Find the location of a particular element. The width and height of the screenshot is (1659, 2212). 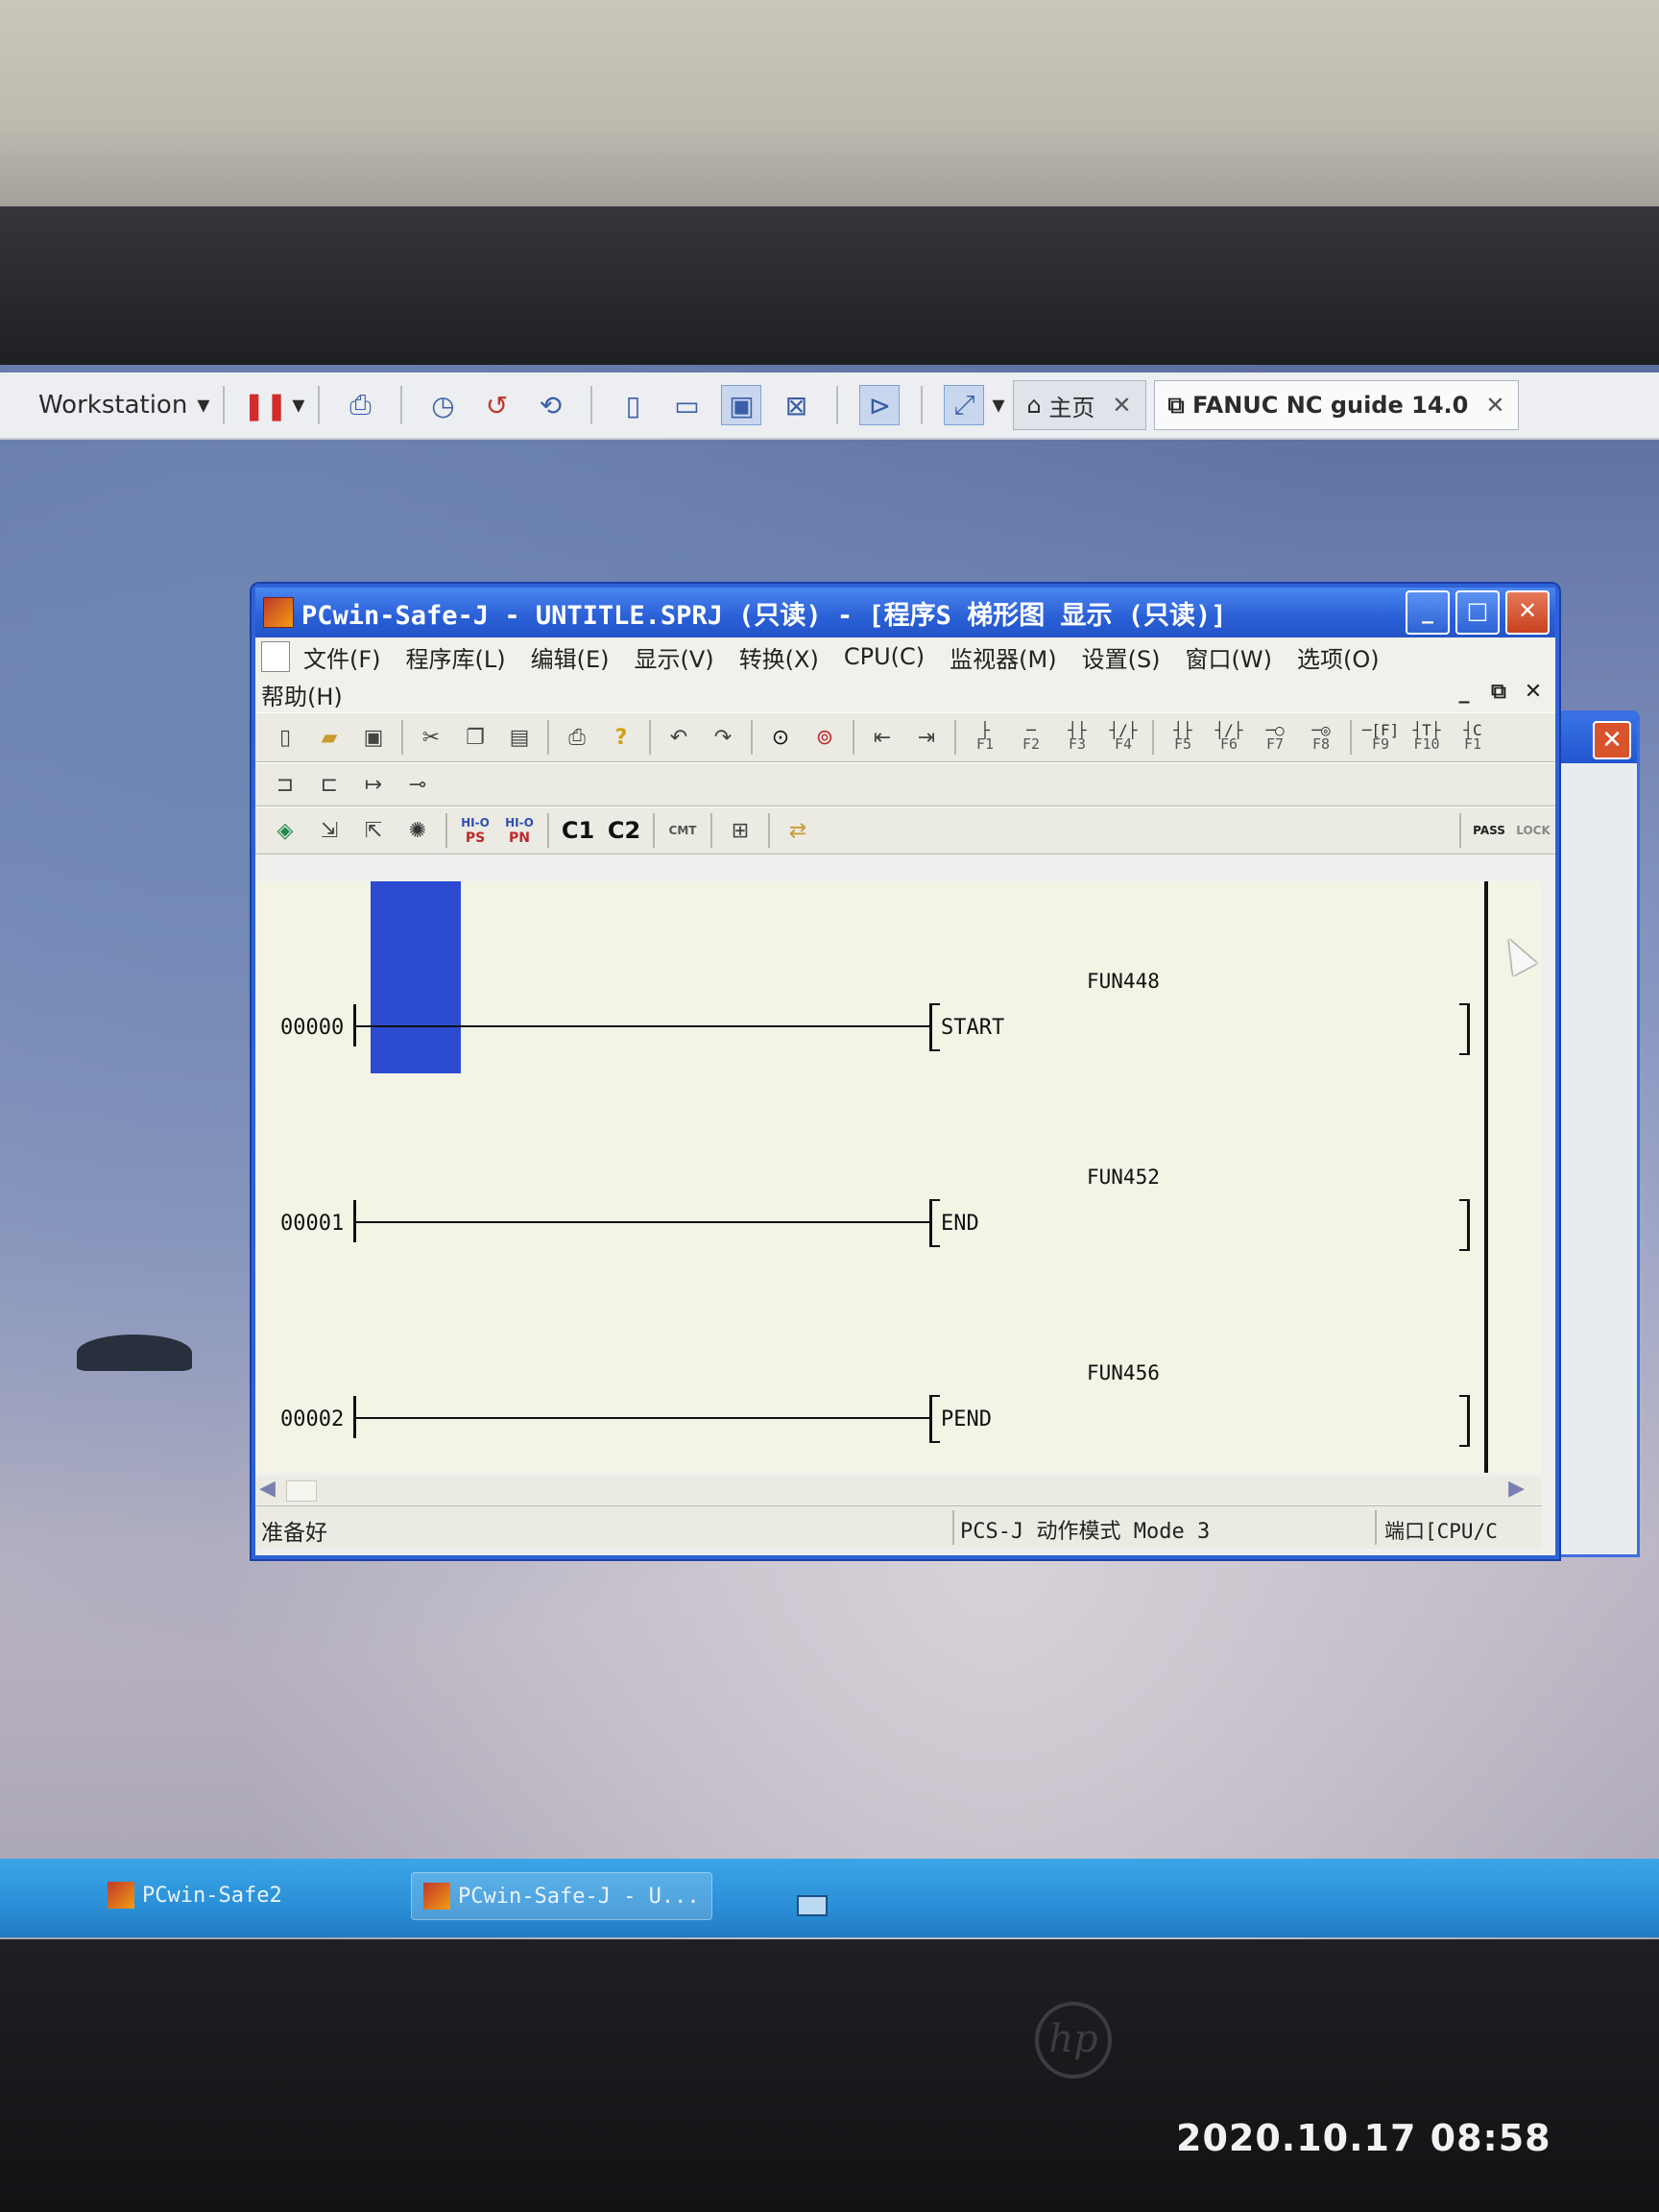

lock-button: LOCK is located at coordinates (1533, 830).